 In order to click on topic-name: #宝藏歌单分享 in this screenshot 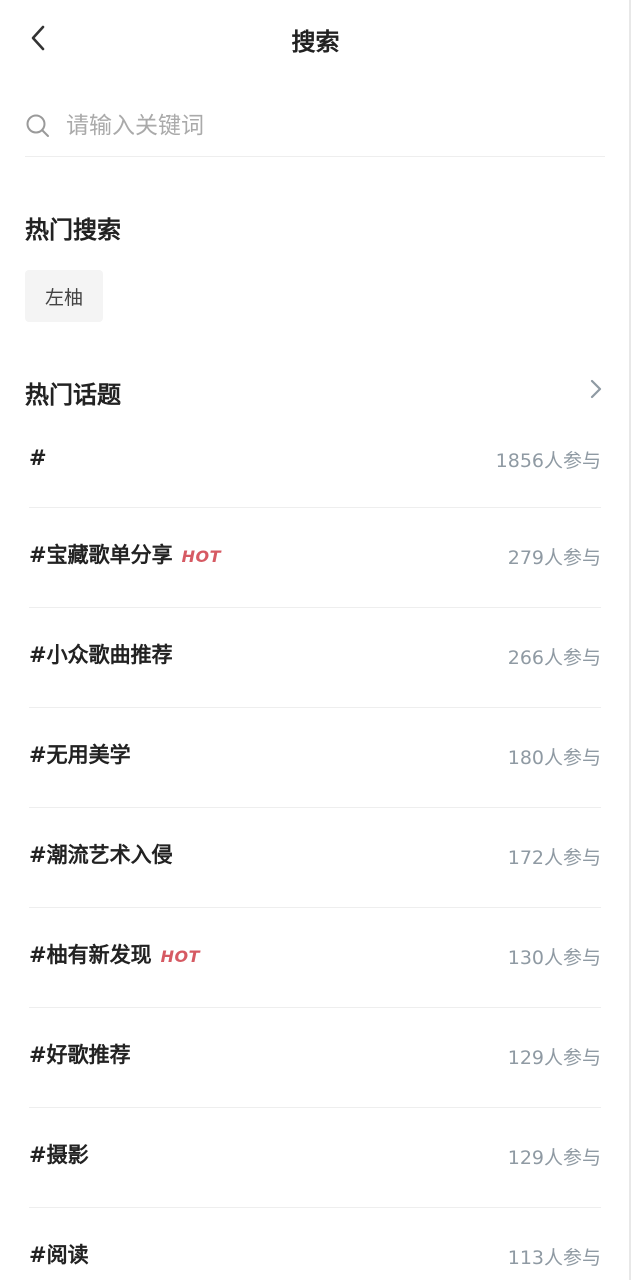, I will do `click(101, 555)`.